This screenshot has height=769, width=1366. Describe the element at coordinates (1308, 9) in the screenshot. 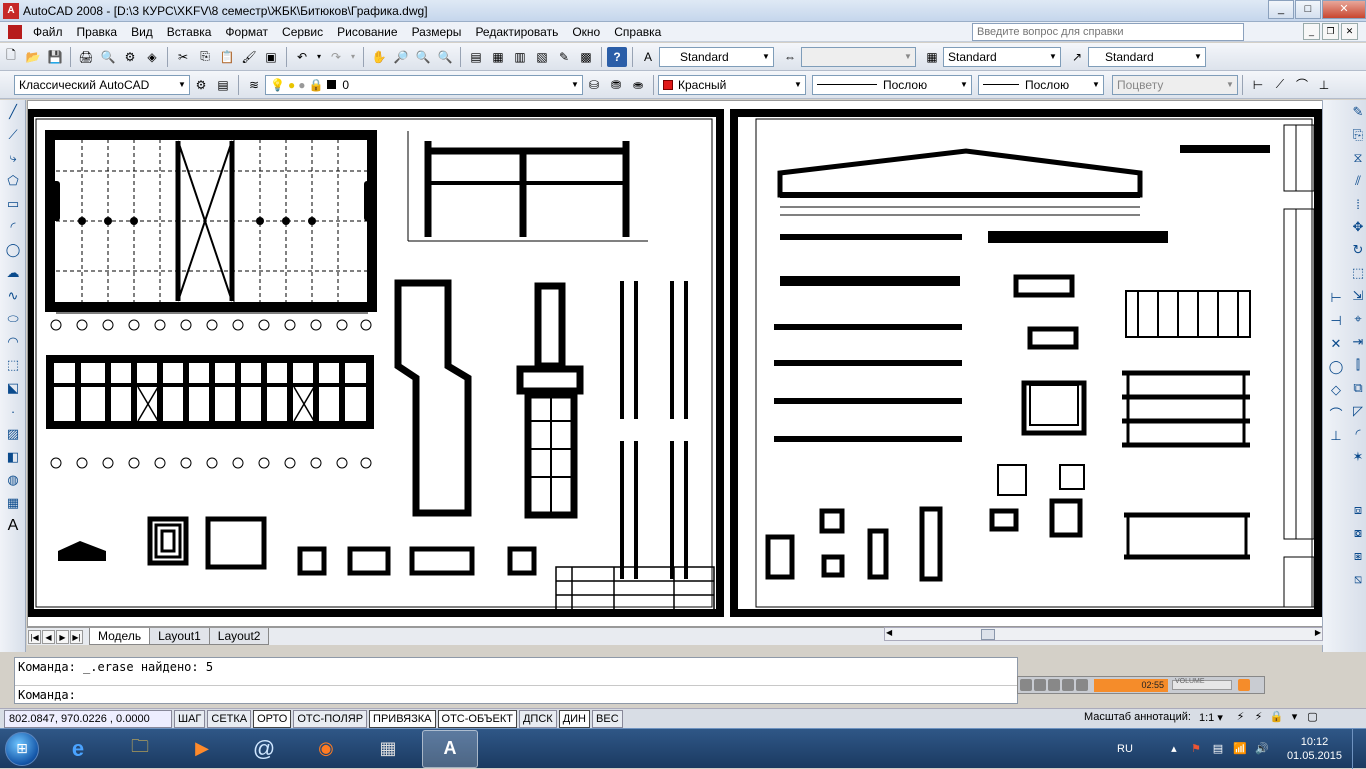

I see `maximize-button: □` at that location.